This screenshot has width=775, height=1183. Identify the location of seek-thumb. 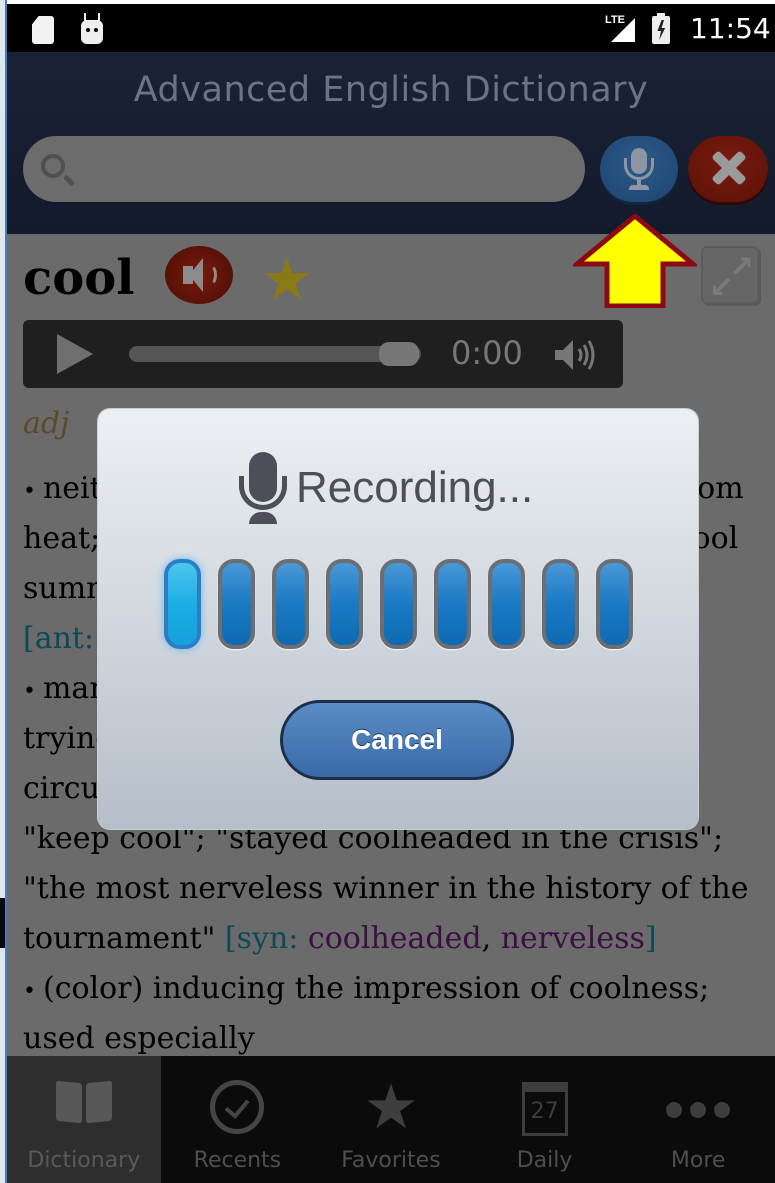
(399, 354).